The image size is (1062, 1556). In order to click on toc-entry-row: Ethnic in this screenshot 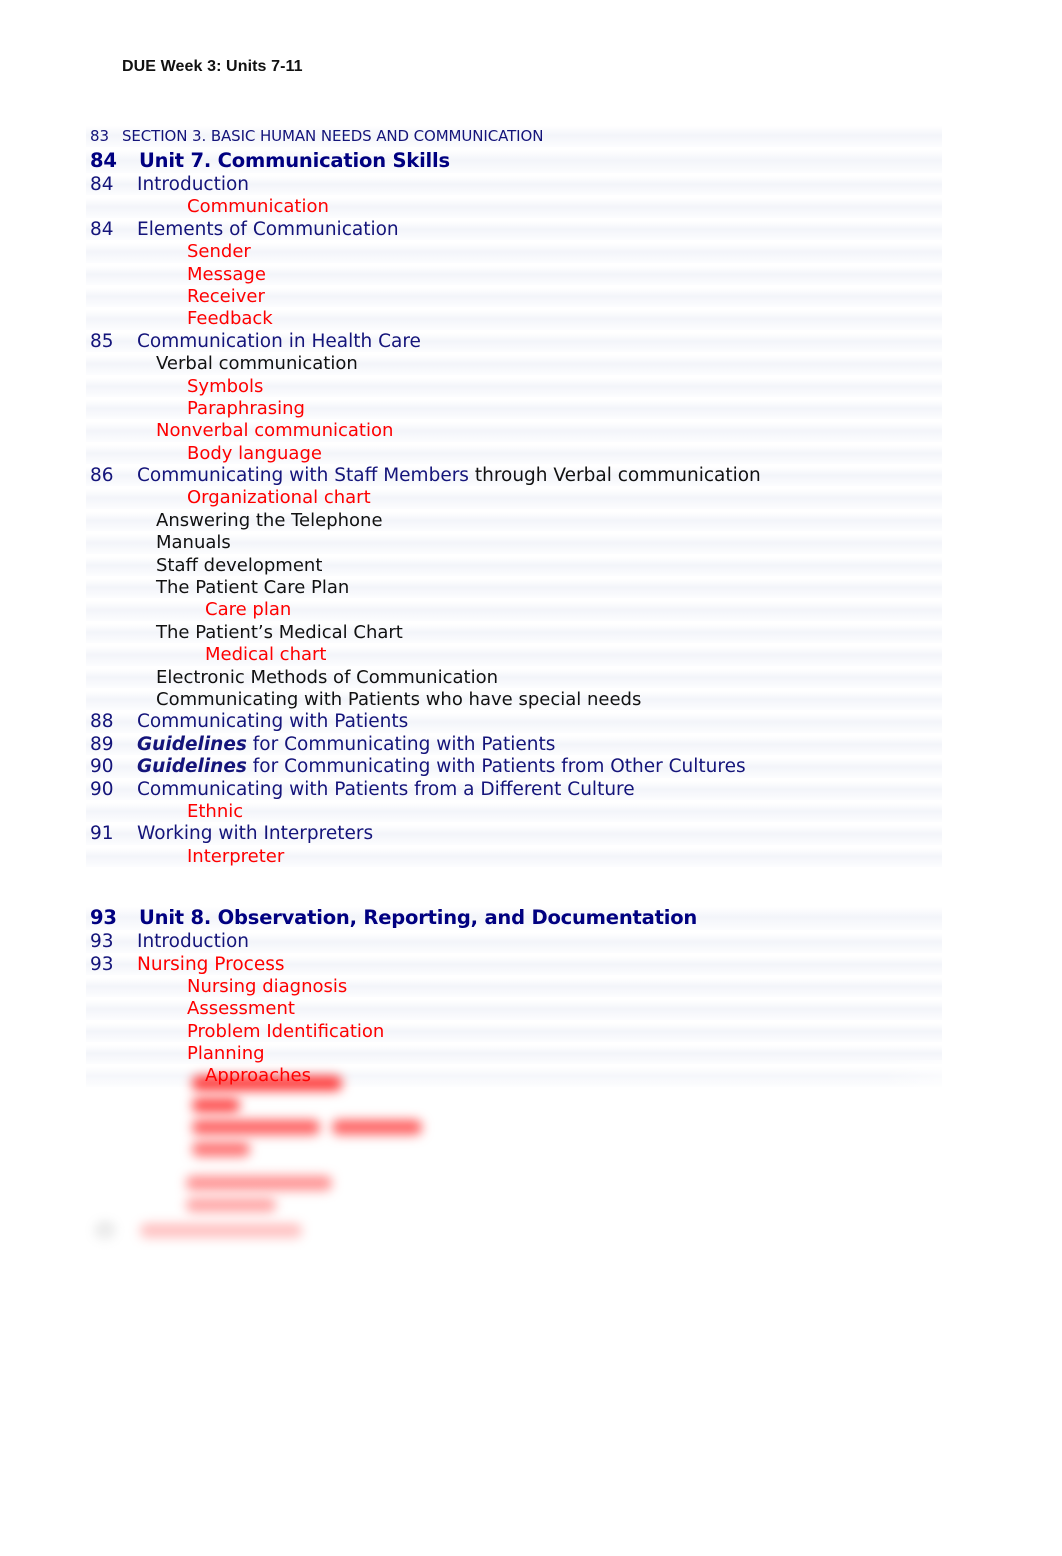, I will do `click(531, 812)`.